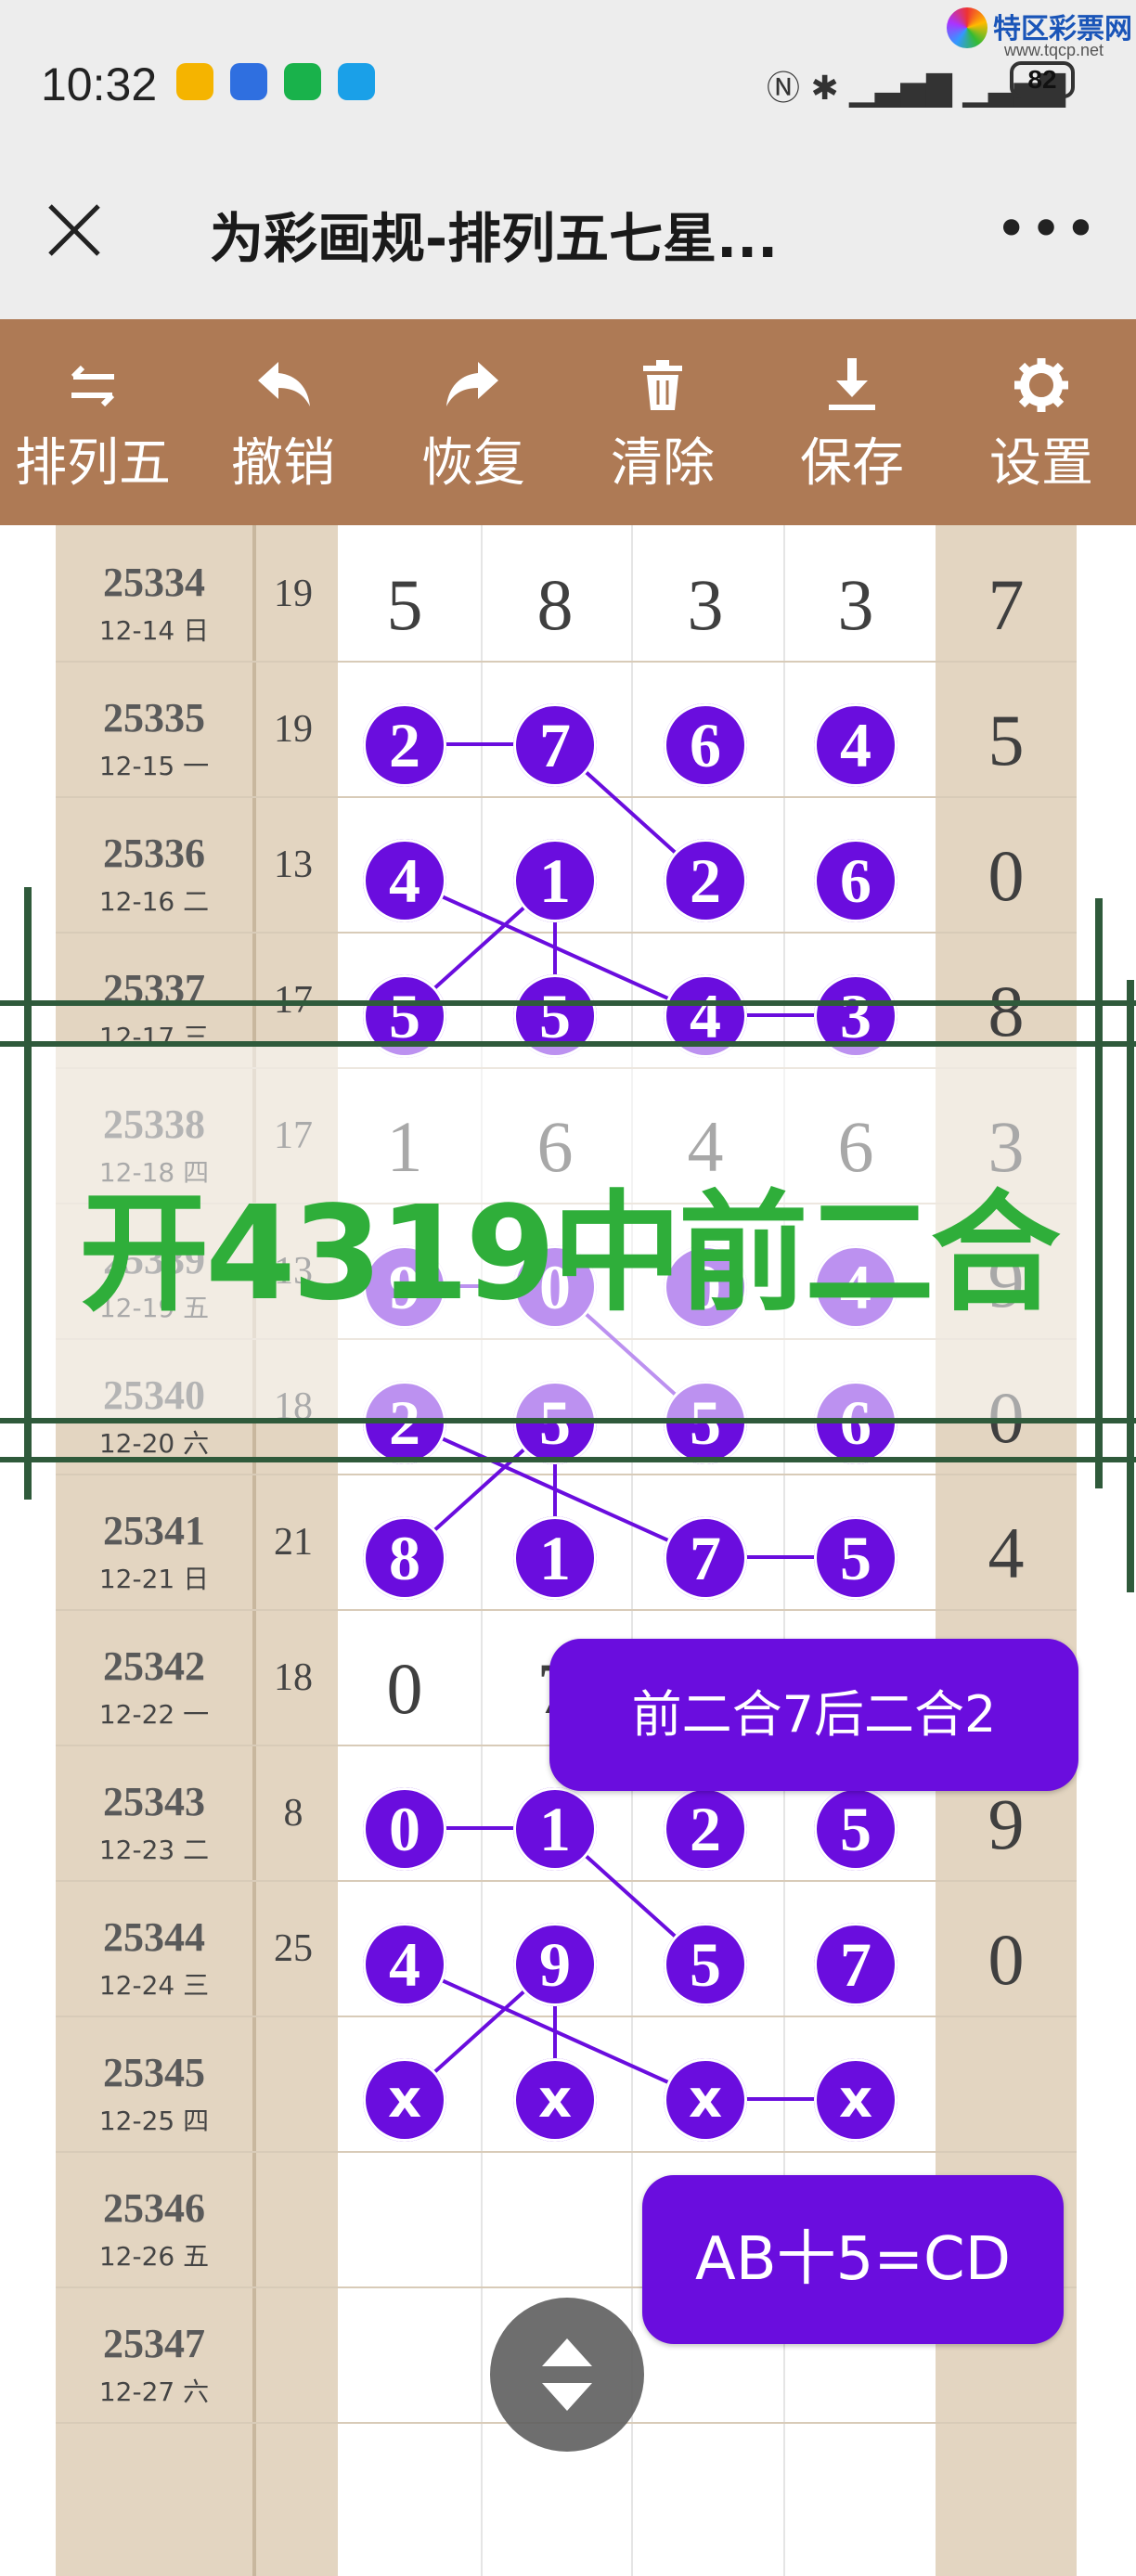 The width and height of the screenshot is (1136, 2576). I want to click on period-date: 12-16 二, so click(154, 902).